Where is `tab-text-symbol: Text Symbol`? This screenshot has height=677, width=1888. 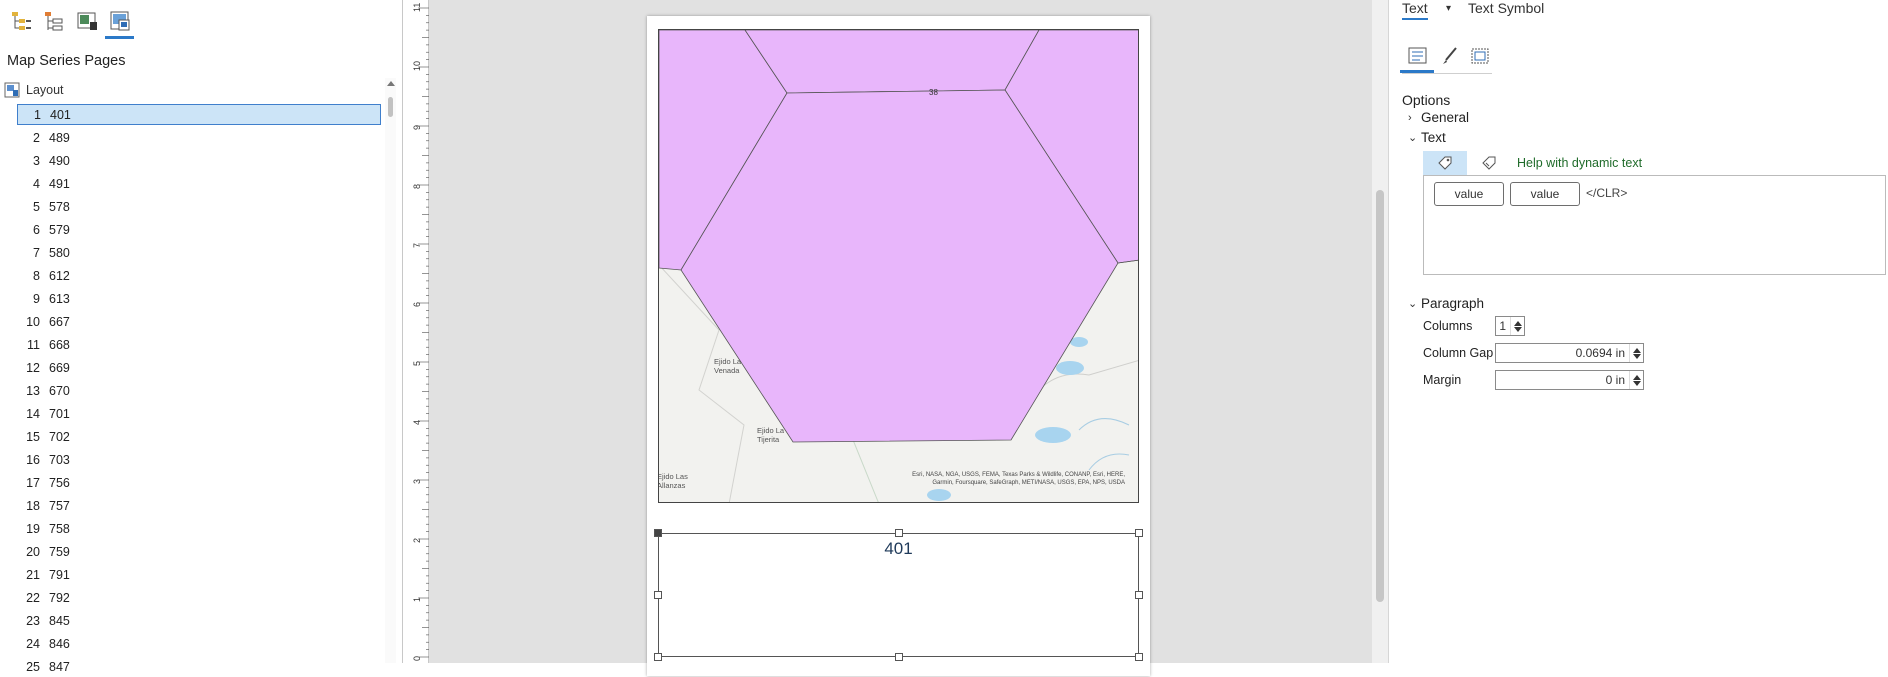
tab-text-symbol: Text Symbol is located at coordinates (1506, 8).